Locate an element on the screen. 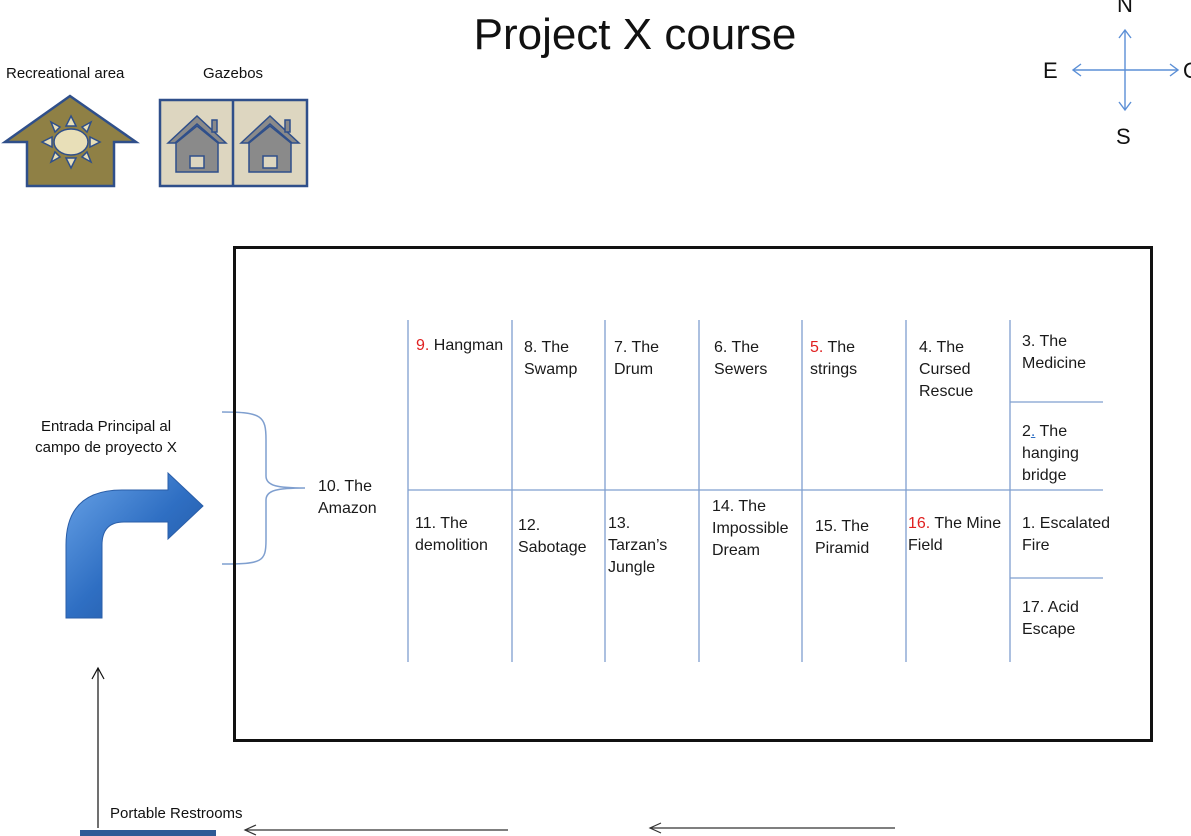 The height and width of the screenshot is (836, 1191). station-text: Medicine is located at coordinates (1054, 363).